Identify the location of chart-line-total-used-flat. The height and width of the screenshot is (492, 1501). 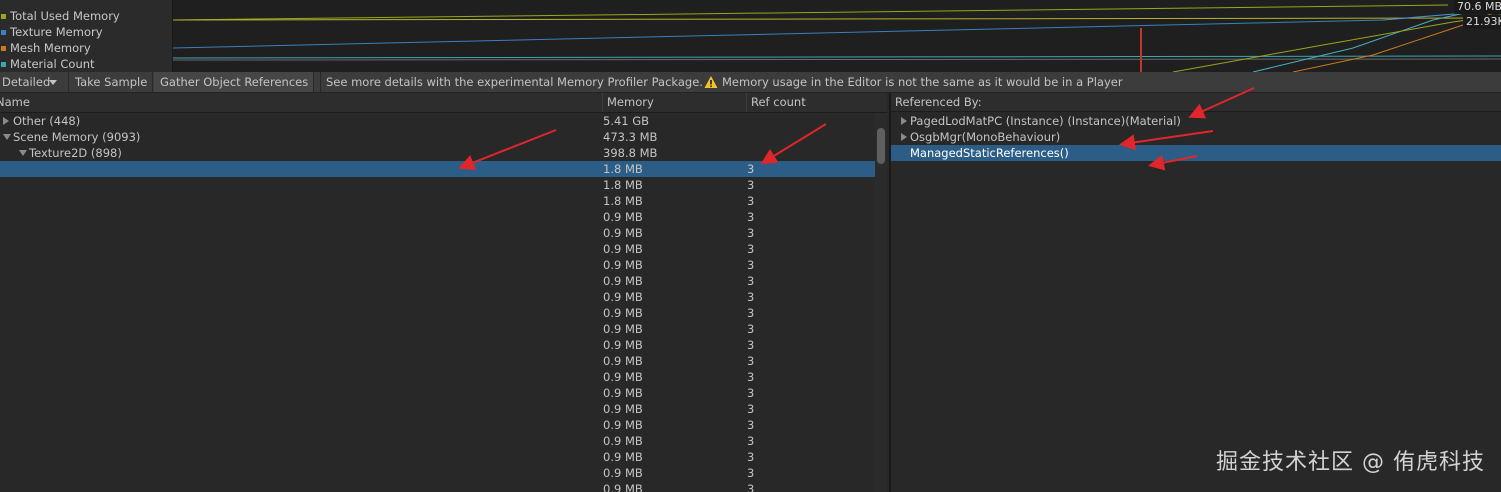
(837, 19).